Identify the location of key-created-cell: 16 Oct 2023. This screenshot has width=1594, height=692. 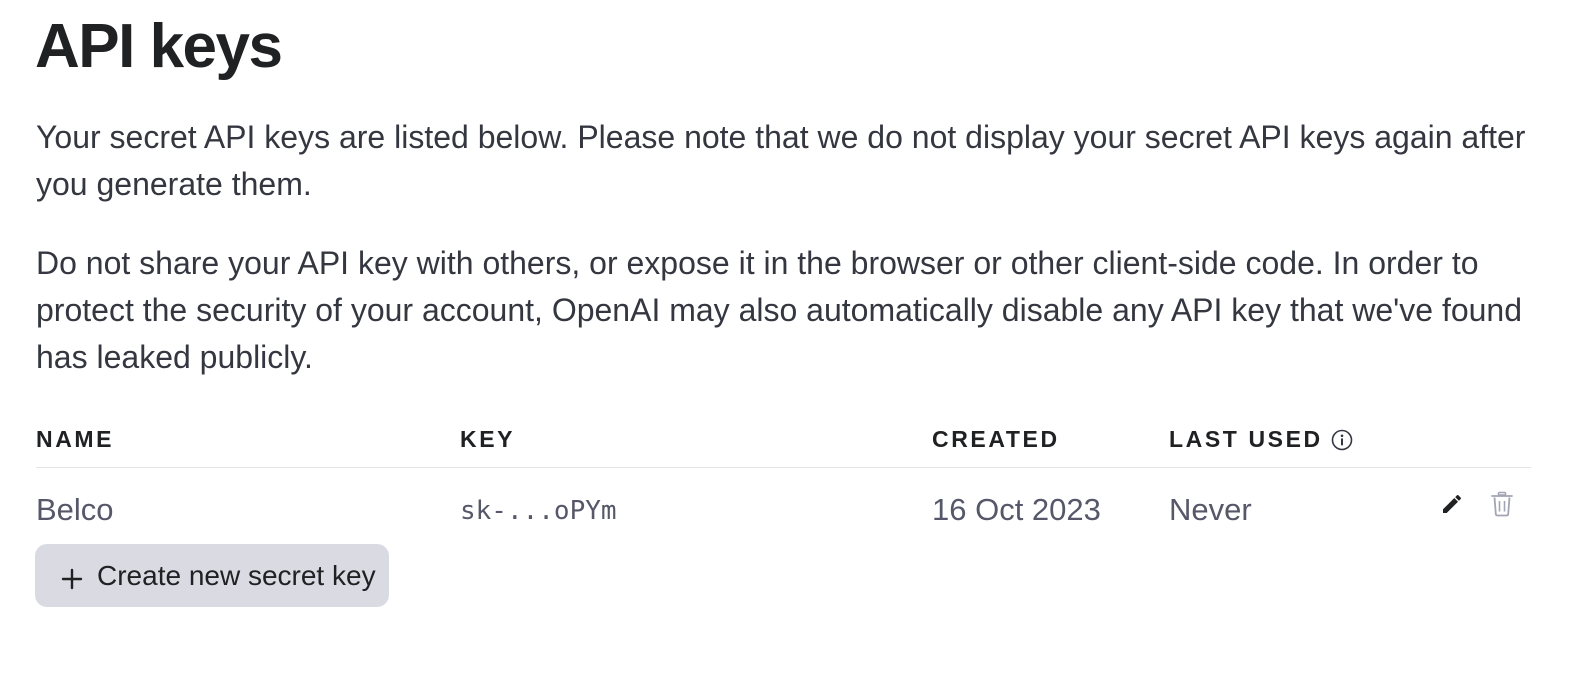
(1016, 509).